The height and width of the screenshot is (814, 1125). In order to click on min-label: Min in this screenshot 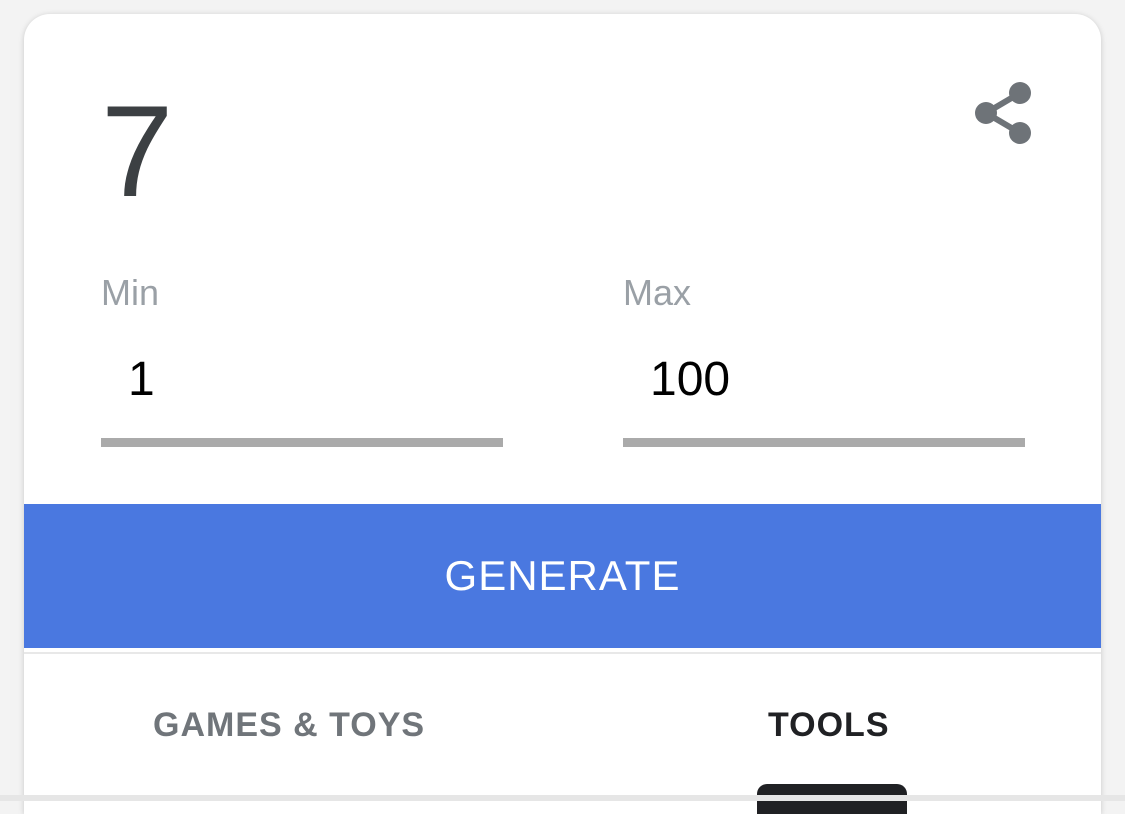, I will do `click(130, 292)`.